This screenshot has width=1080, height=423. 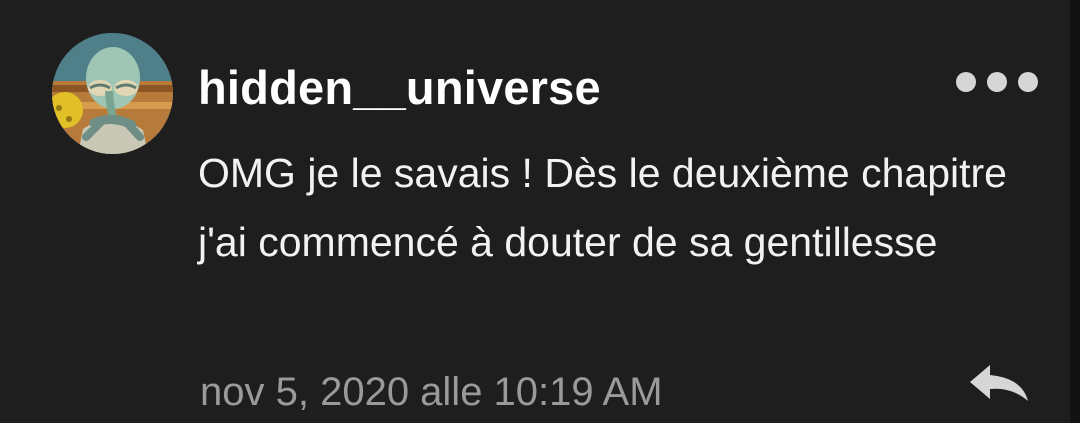 I want to click on username: hidden__universe, so click(x=399, y=88).